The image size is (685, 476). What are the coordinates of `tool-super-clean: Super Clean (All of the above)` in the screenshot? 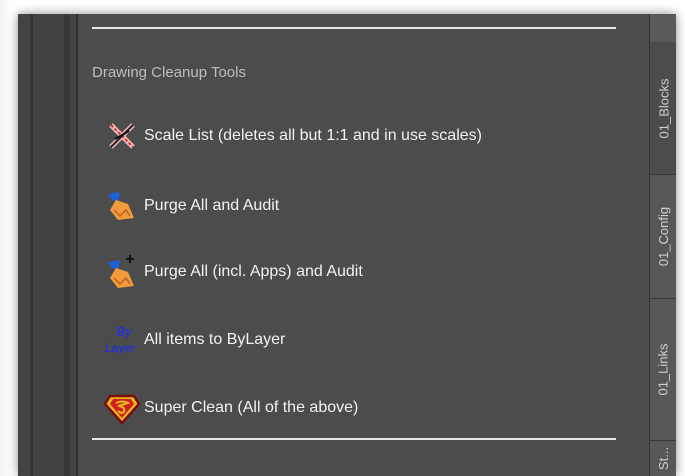 It's located at (231, 408).